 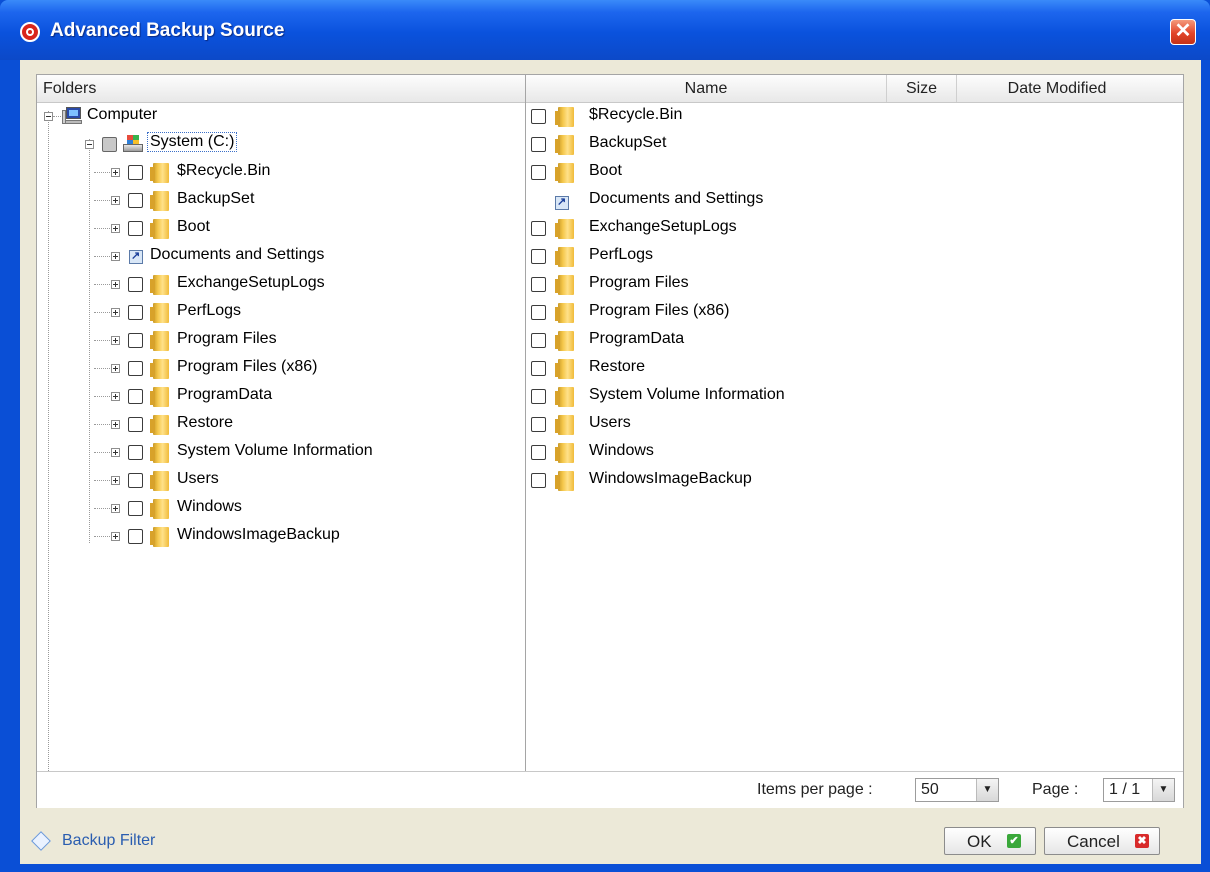 I want to click on column-header-name: Name, so click(x=706, y=88).